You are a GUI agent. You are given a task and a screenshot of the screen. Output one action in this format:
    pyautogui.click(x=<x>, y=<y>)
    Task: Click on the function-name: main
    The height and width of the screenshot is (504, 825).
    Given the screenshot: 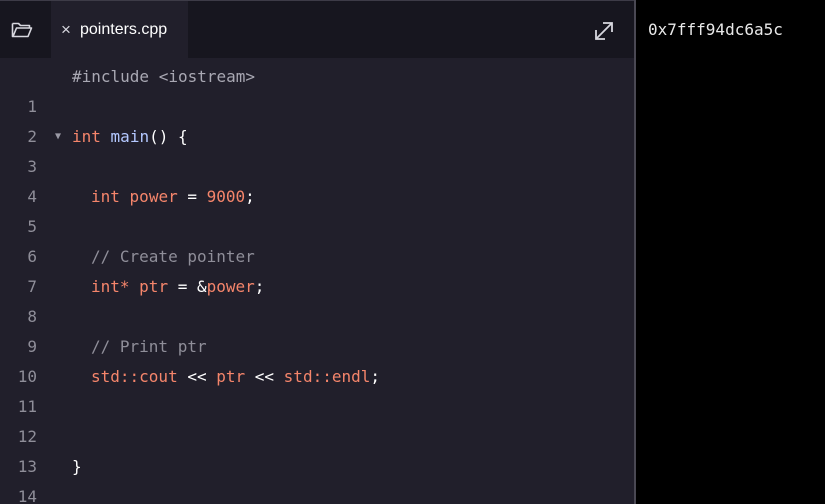 What is the action you would take?
    pyautogui.click(x=130, y=136)
    